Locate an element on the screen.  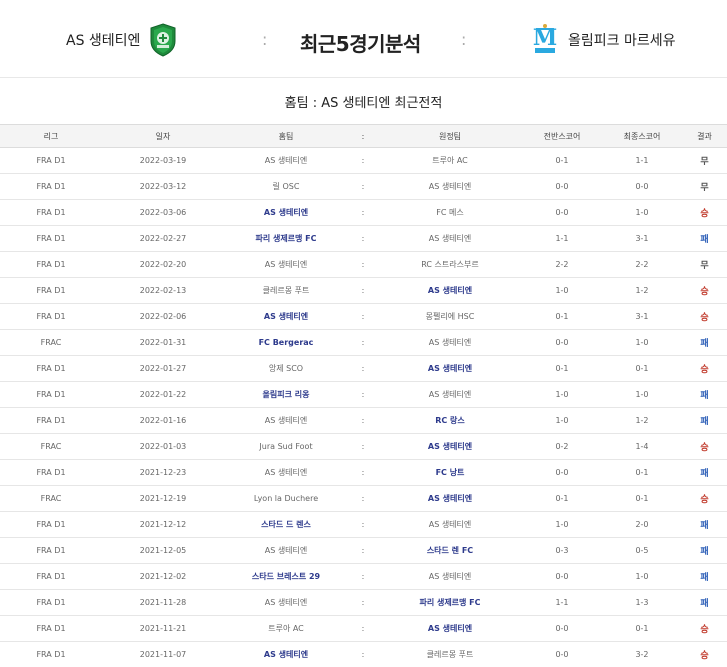
table-row: FRA D1 2022-02-13 클레르몽 푸트: AS 생테티엔 1-0 1-2 승 is located at coordinates (363, 291).